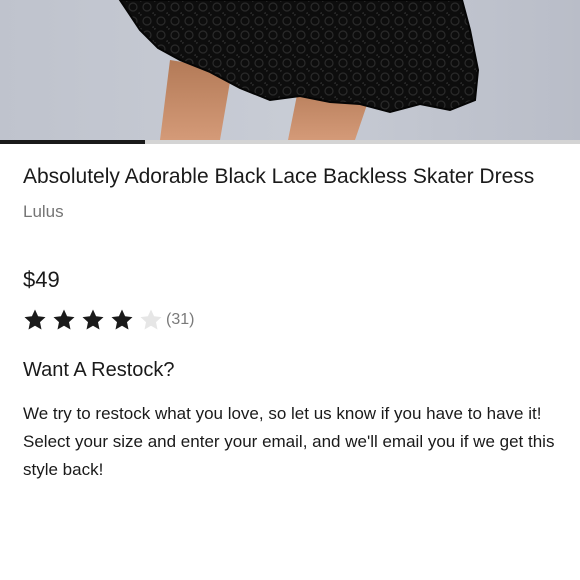  I want to click on restock-heading: Want A Restock?, so click(99, 370).